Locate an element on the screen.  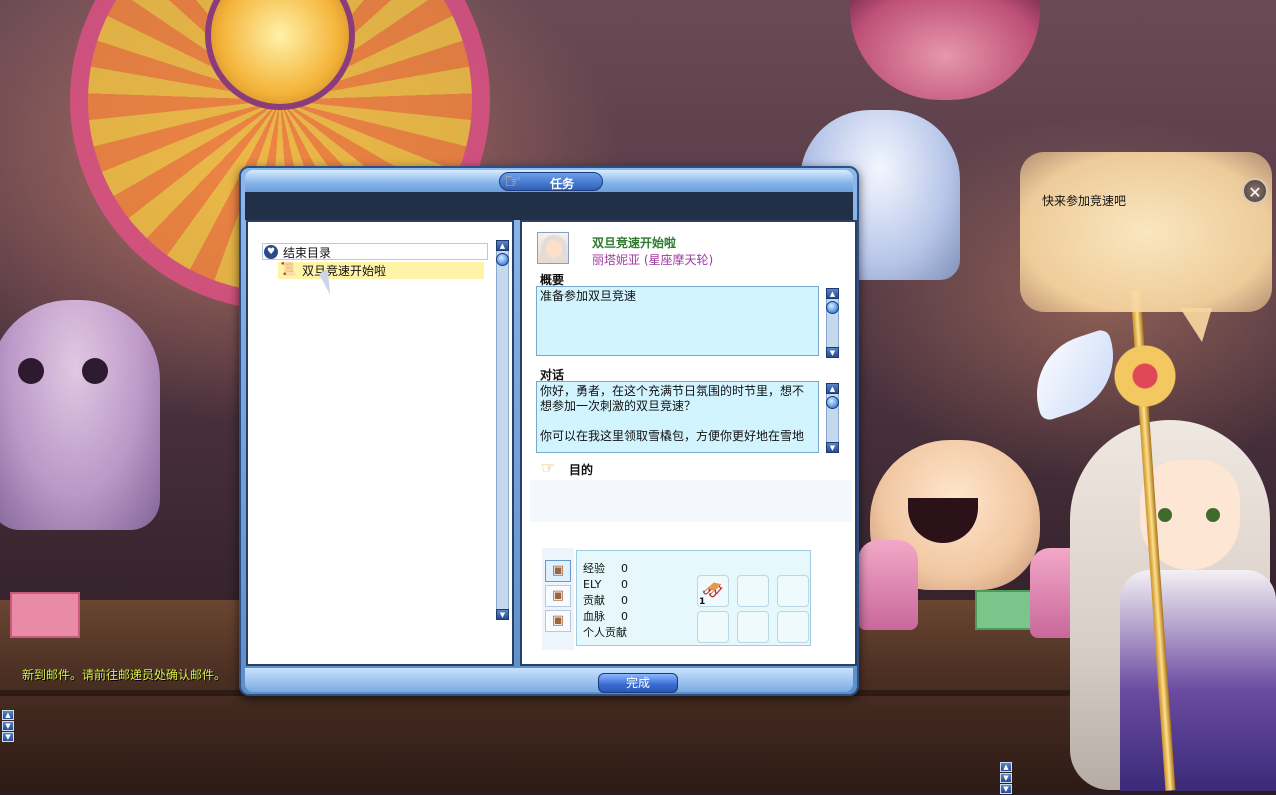
quest-list-scrollbar: ▲ ▼ is located at coordinates (502, 430).